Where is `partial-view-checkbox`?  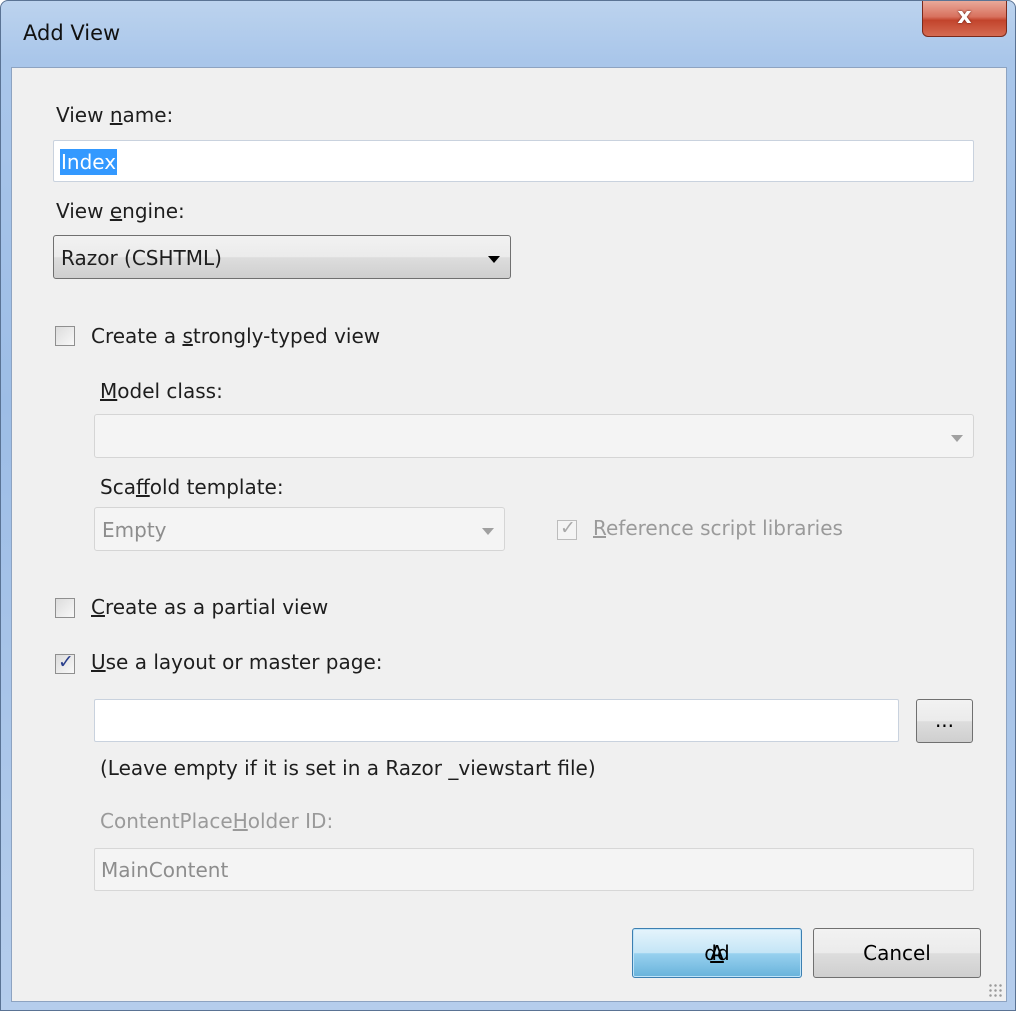
partial-view-checkbox is located at coordinates (65, 608).